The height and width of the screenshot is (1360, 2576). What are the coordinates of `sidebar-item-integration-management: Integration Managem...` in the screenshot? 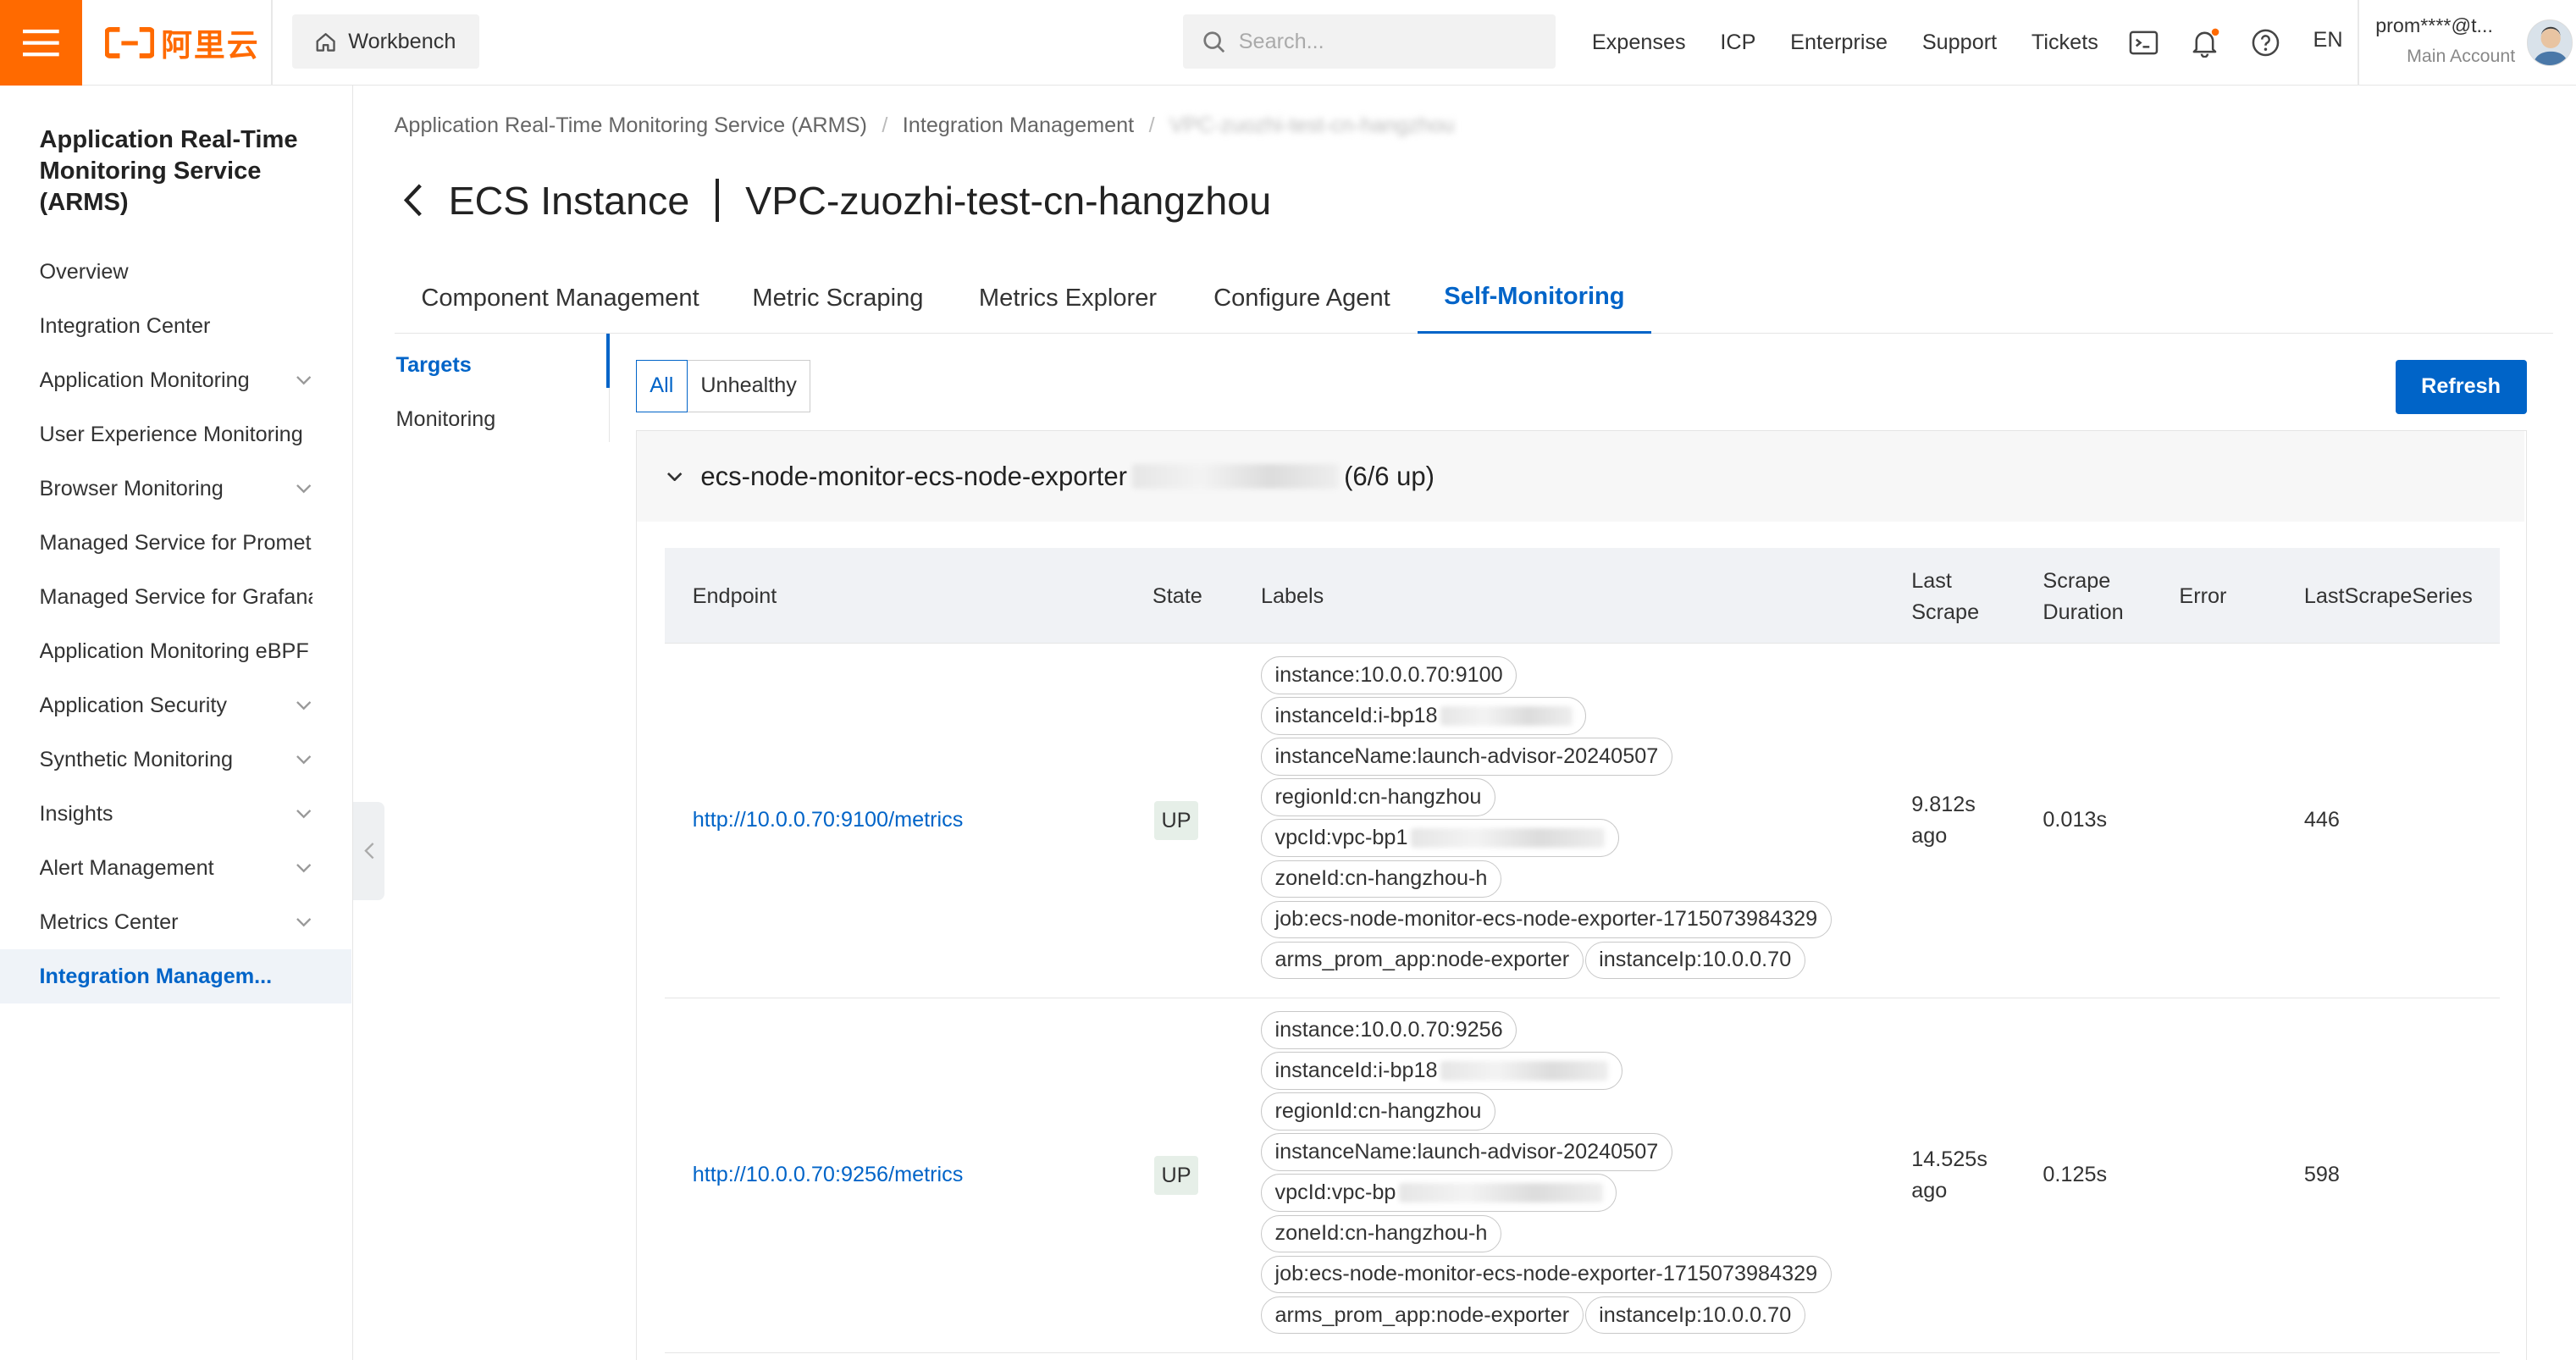 It's located at (176, 977).